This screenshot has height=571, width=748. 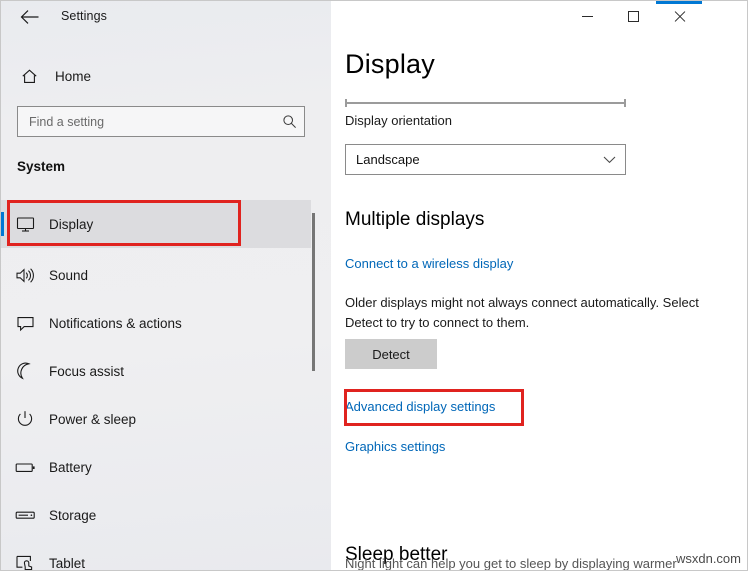 I want to click on sidebar-item-power-sleep: Power & sleep, so click(x=156, y=419).